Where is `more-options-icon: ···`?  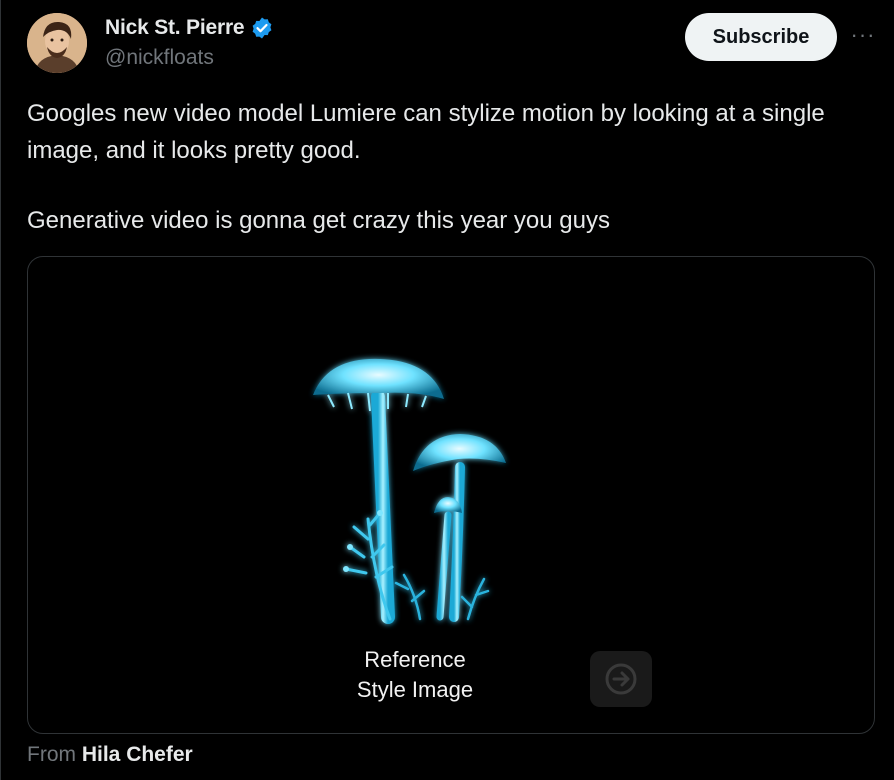 more-options-icon: ··· is located at coordinates (863, 35).